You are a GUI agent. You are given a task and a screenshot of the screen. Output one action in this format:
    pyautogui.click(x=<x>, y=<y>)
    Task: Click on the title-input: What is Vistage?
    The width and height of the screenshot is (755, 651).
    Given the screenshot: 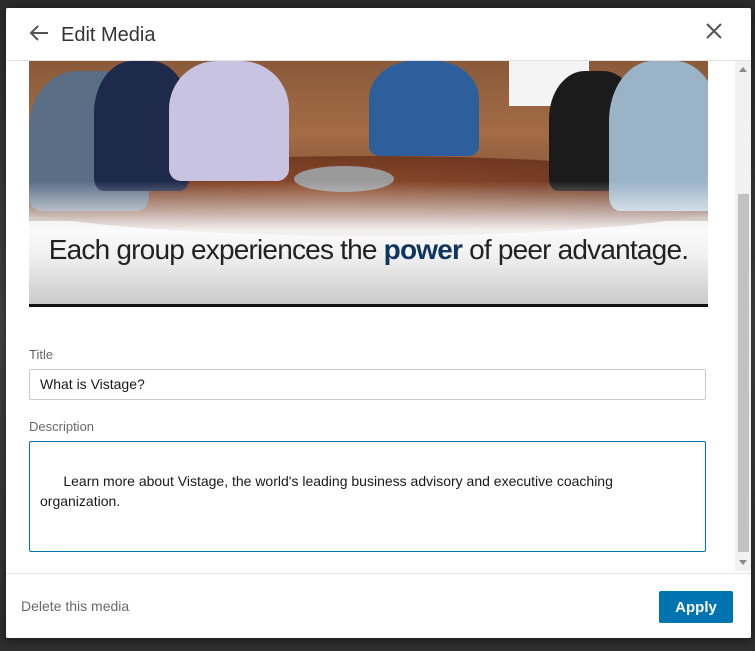 What is the action you would take?
    pyautogui.click(x=367, y=384)
    